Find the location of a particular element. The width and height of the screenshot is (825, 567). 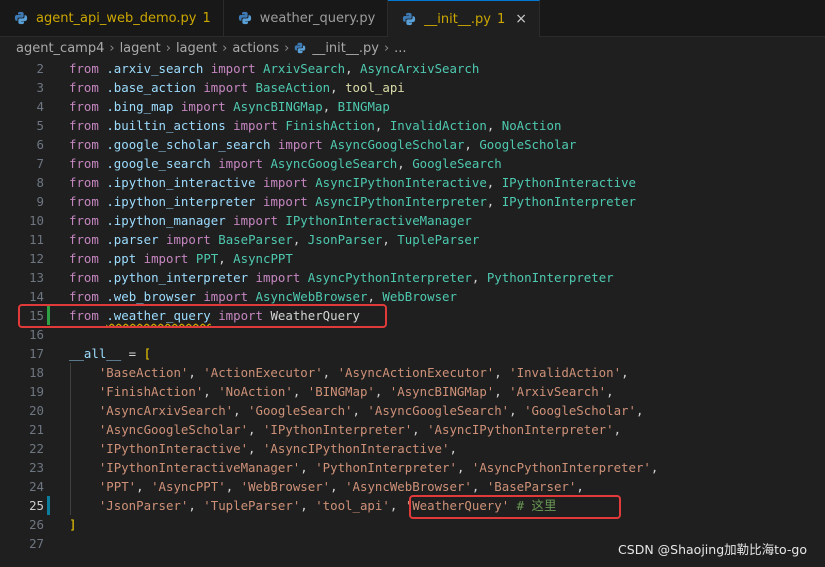

modified-line-gutter-marker is located at coordinates (48, 505).